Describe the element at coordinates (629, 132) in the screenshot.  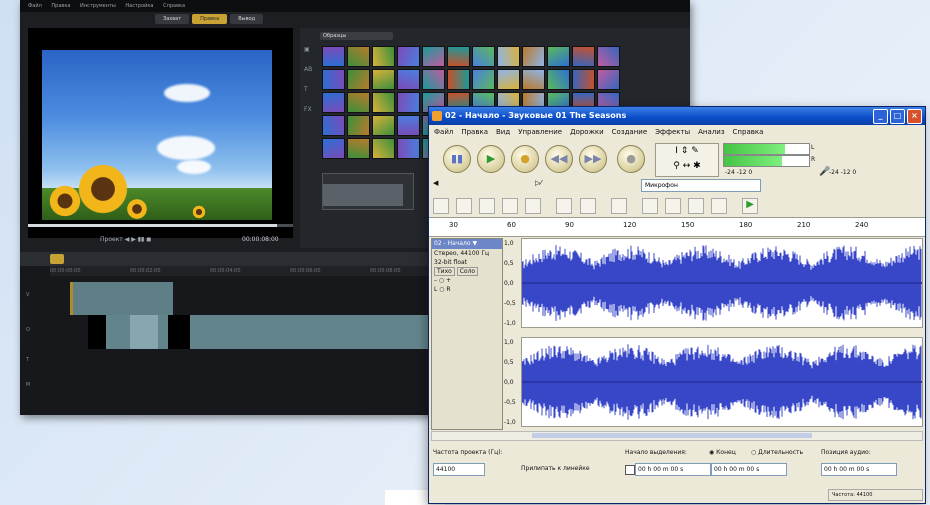
I see `audio-menu-item: Создание` at that location.